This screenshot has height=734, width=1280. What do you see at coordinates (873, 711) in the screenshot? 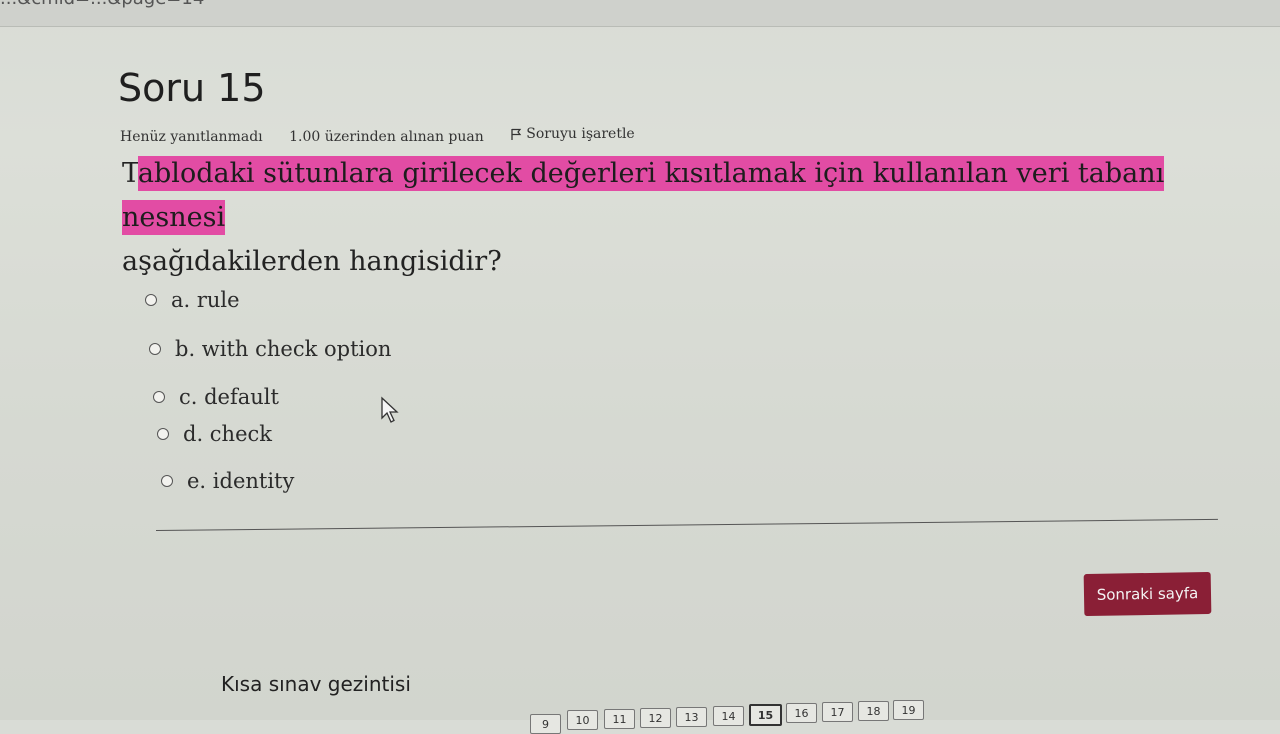
I see `quiz-nav-page-button: 18` at bounding box center [873, 711].